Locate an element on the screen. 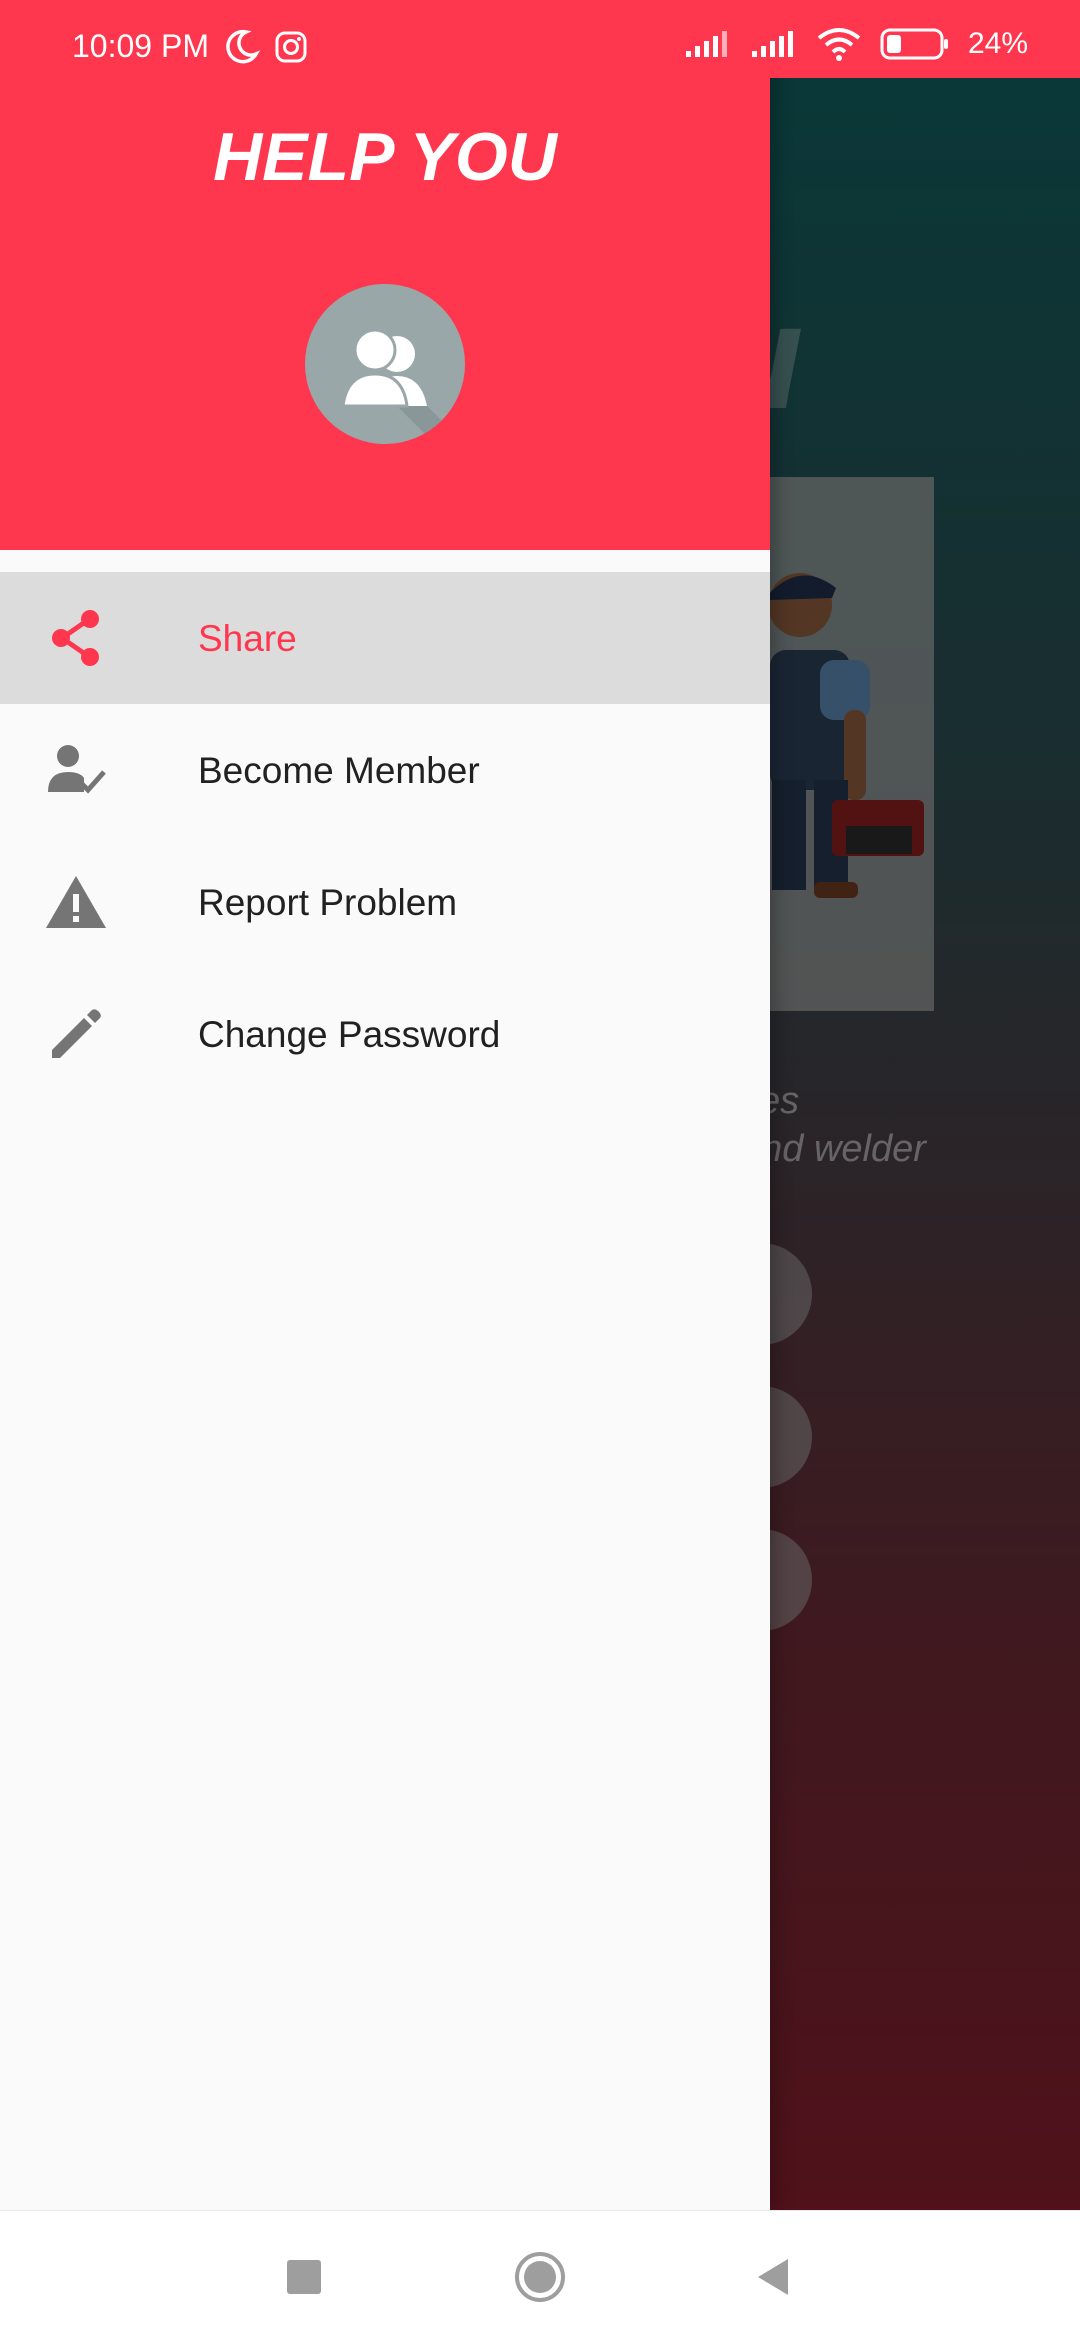 The height and width of the screenshot is (2340, 1080). menu-item-report-problem: Report Problem is located at coordinates (385, 902).